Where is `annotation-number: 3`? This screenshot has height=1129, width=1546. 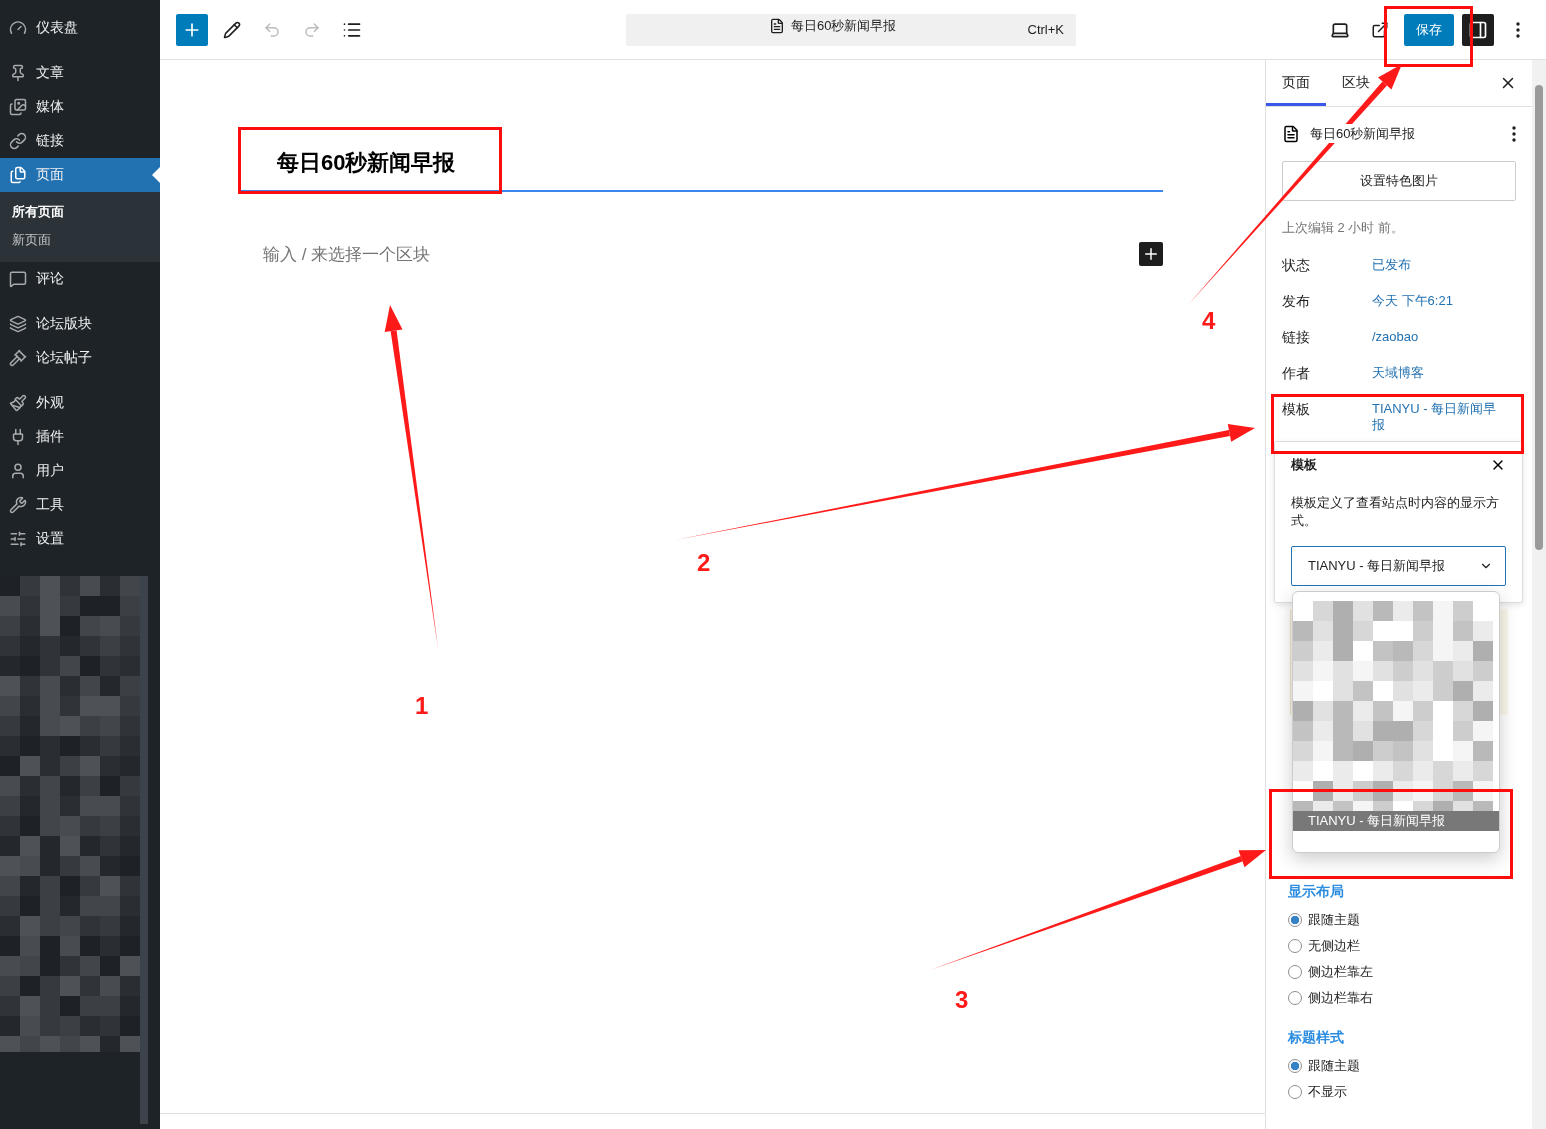 annotation-number: 3 is located at coordinates (962, 1000).